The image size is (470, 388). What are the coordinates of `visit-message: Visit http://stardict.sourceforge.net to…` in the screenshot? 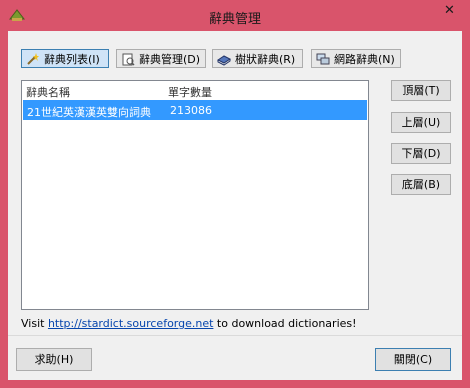 It's located at (189, 323).